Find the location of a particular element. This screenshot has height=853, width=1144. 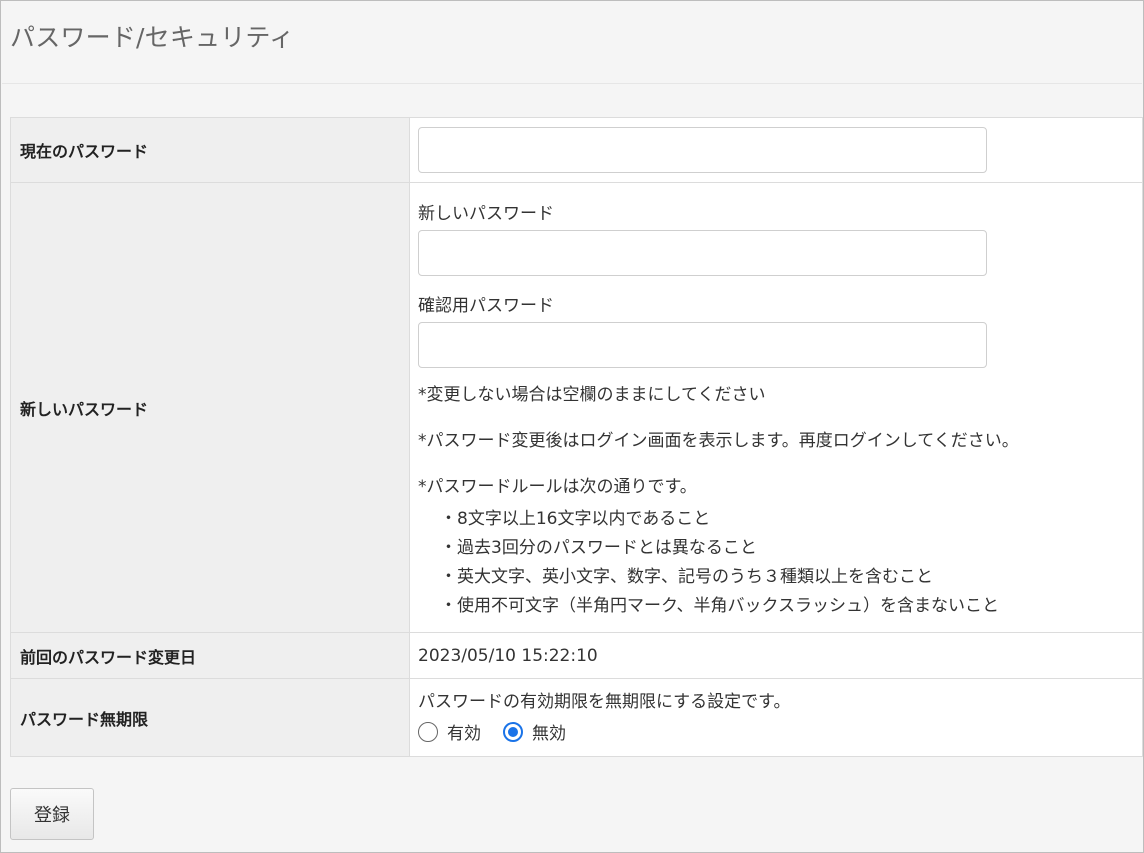

row-password-unlimited: パスワード無期限 パスワードの有効期限を無期限にする設定です。 有効 無効 is located at coordinates (576, 717).